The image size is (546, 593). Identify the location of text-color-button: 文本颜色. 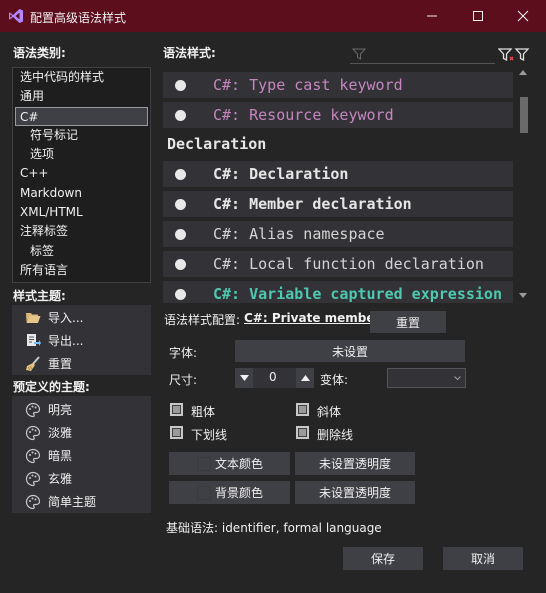
(229, 463).